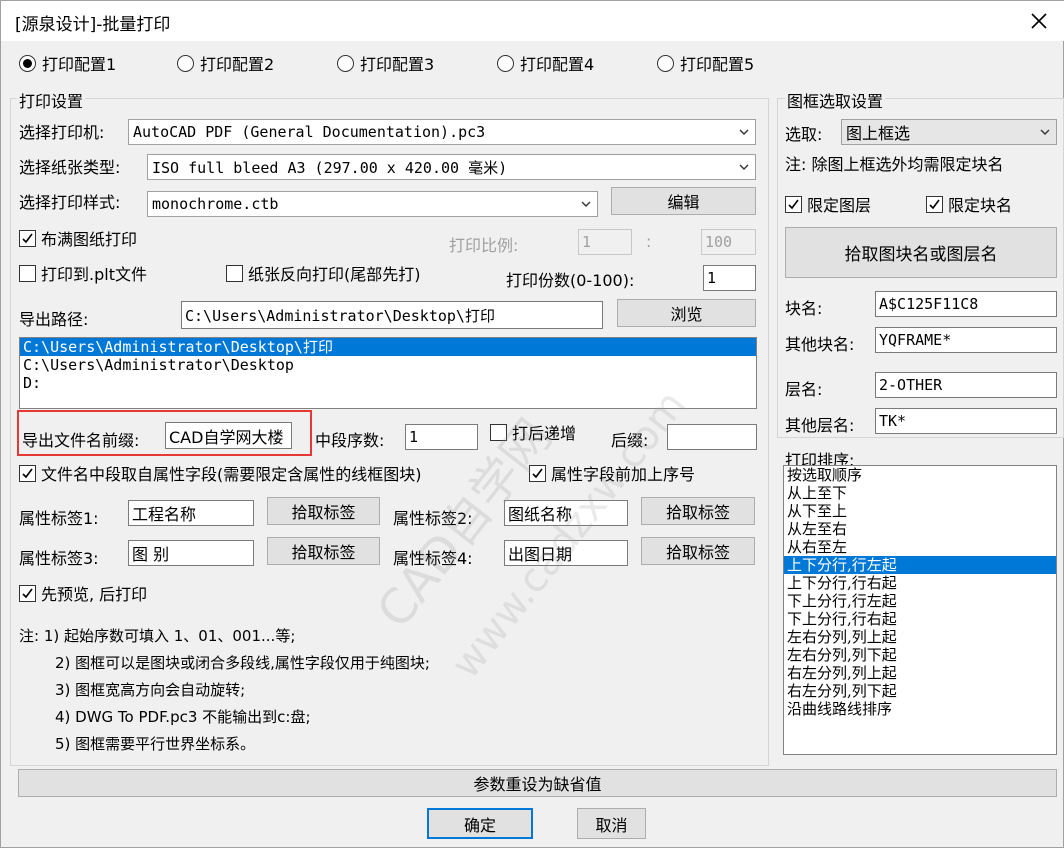  I want to click on reset-defaults-button: 参数重设为缺省值, so click(537, 783).